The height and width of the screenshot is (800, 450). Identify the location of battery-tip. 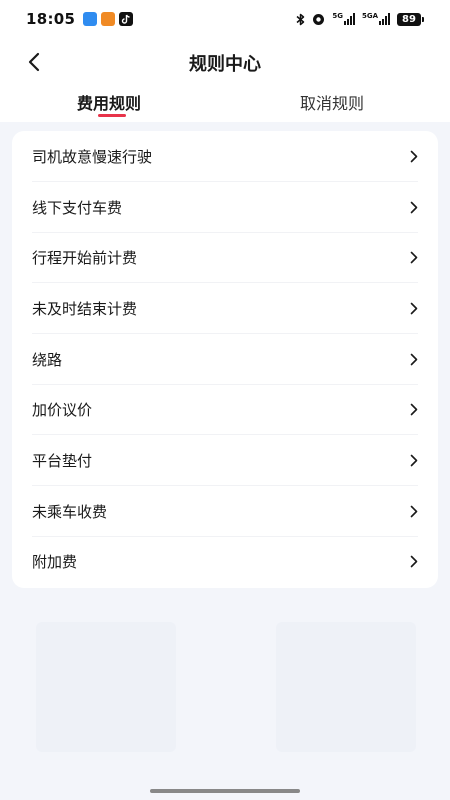
(423, 19).